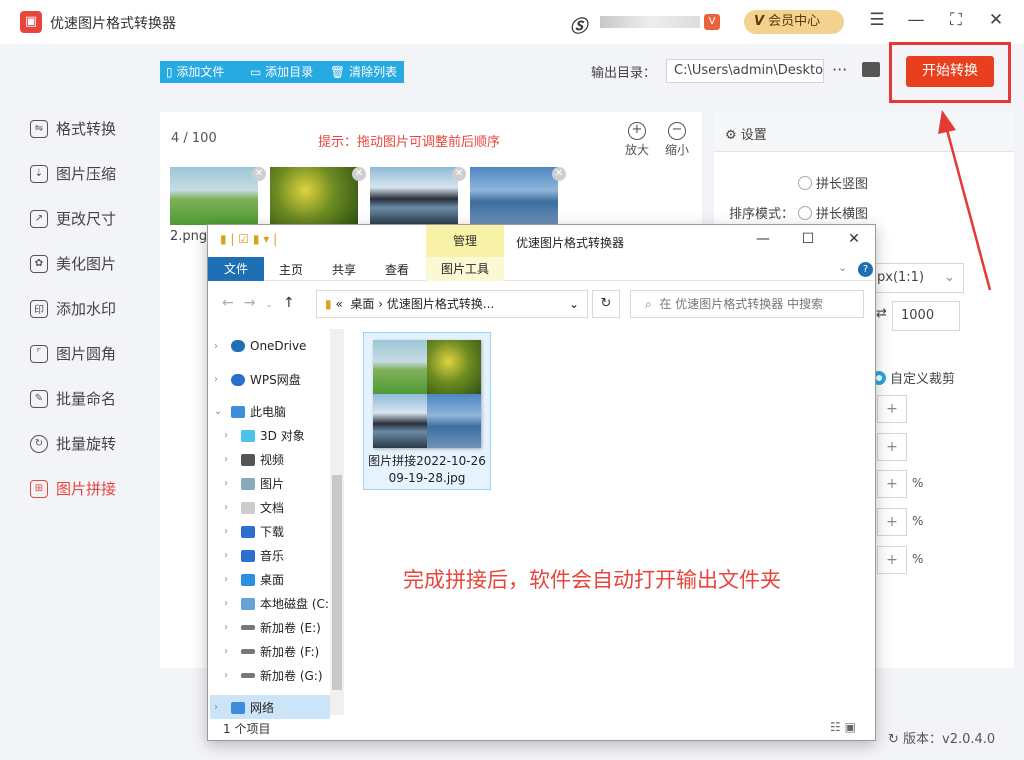  I want to click on close-icon: ✕, so click(996, 20).